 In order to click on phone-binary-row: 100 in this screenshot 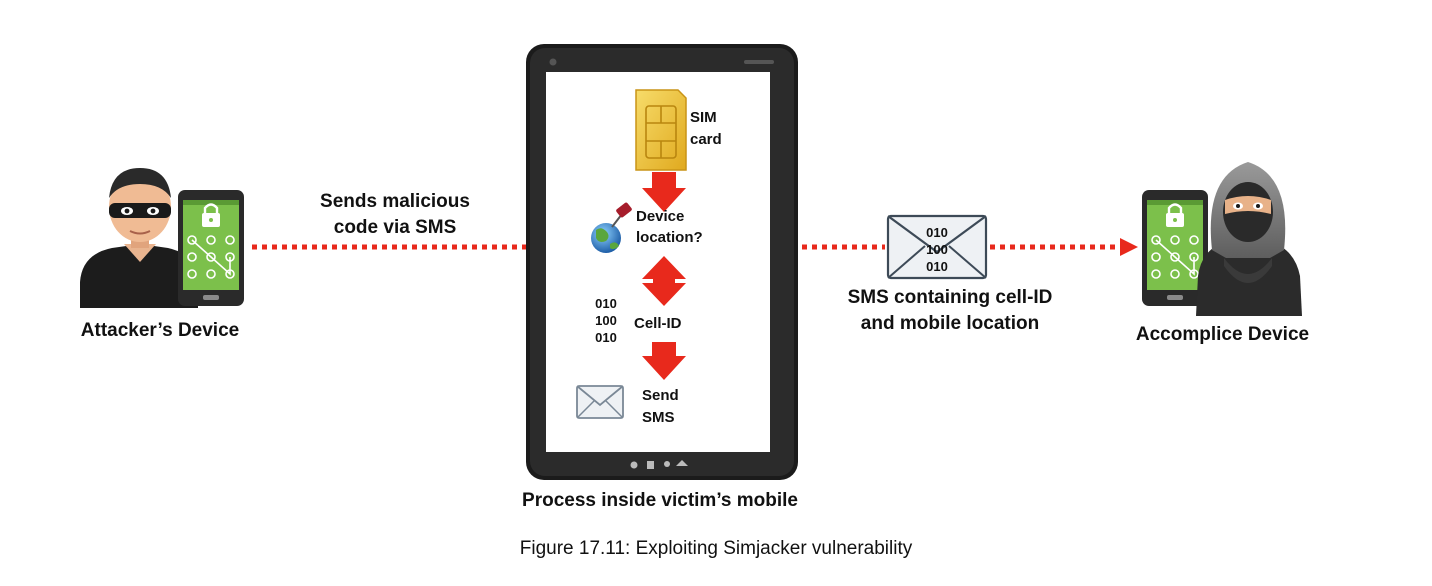, I will do `click(606, 320)`.